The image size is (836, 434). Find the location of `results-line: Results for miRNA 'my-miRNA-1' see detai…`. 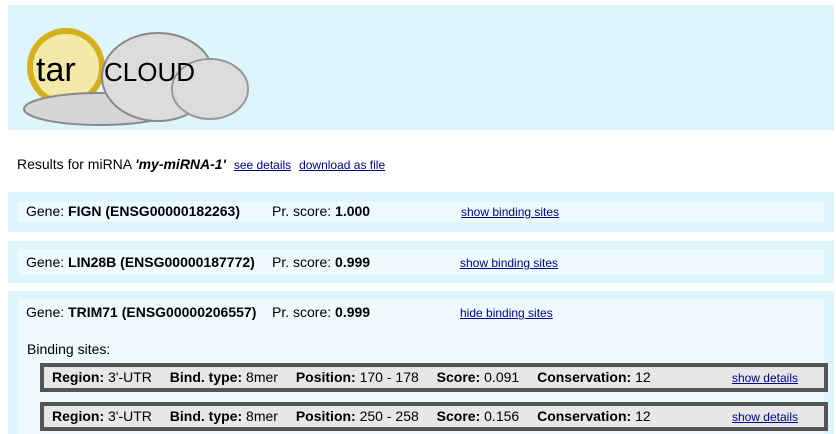

results-line: Results for miRNA 'my-miRNA-1' see detai… is located at coordinates (201, 164).